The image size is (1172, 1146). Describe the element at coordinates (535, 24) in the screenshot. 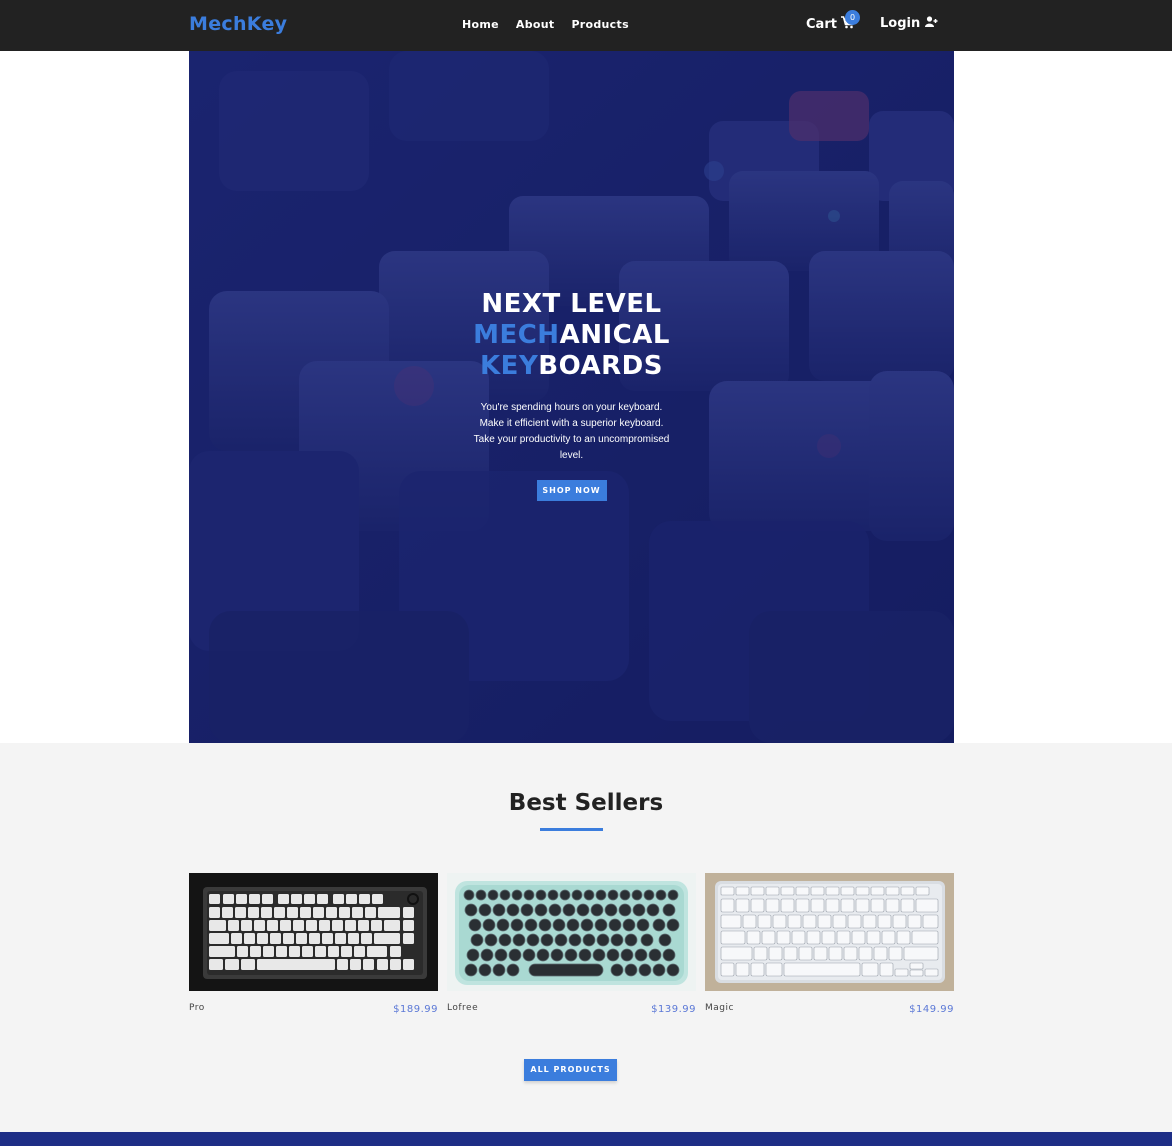

I see `nav-about-link: About` at that location.